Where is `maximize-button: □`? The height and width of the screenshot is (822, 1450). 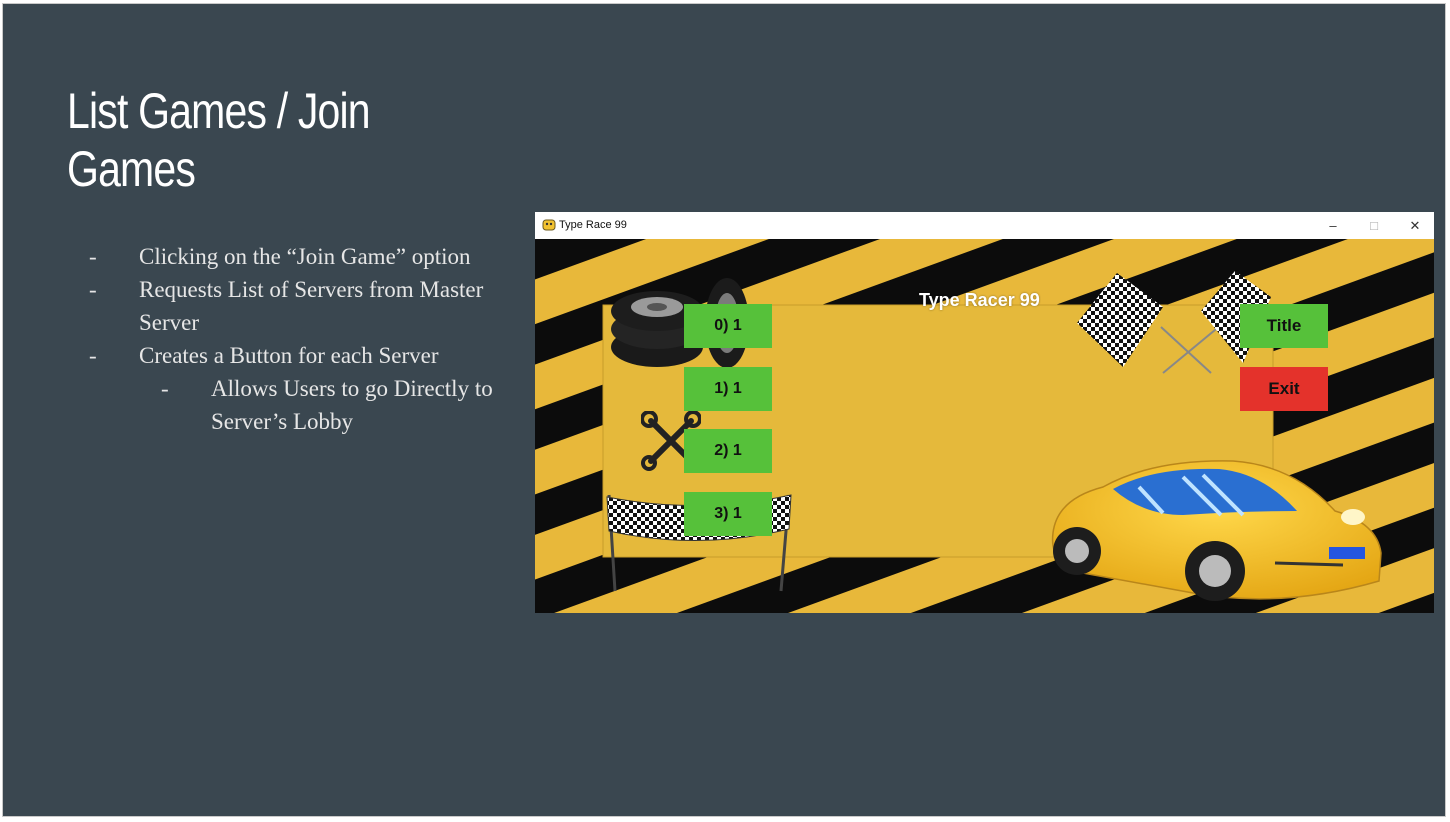 maximize-button: □ is located at coordinates (1374, 225).